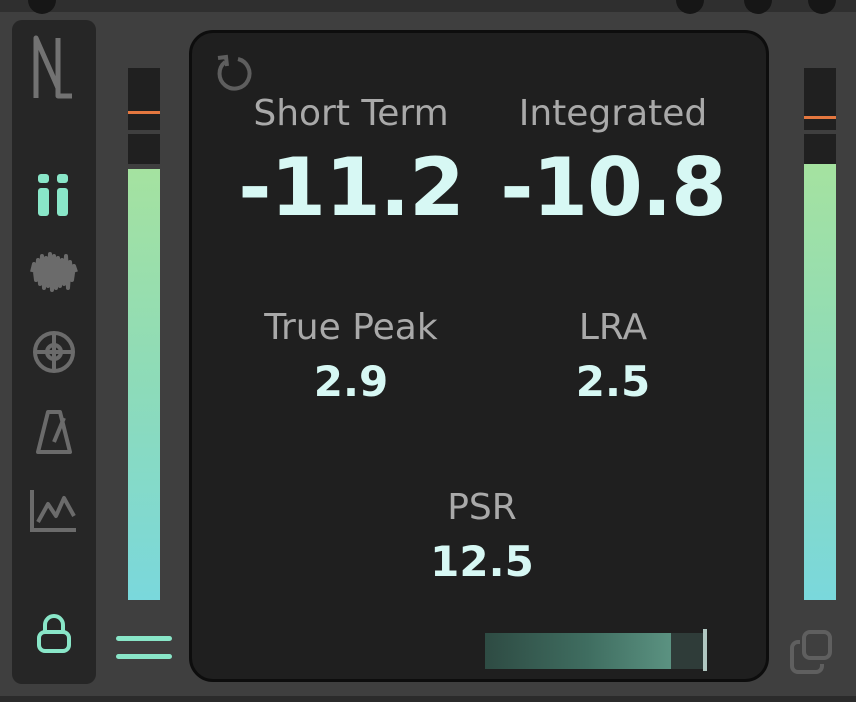 The width and height of the screenshot is (856, 702). What do you see at coordinates (482, 507) in the screenshot?
I see `psr-label: PSR` at bounding box center [482, 507].